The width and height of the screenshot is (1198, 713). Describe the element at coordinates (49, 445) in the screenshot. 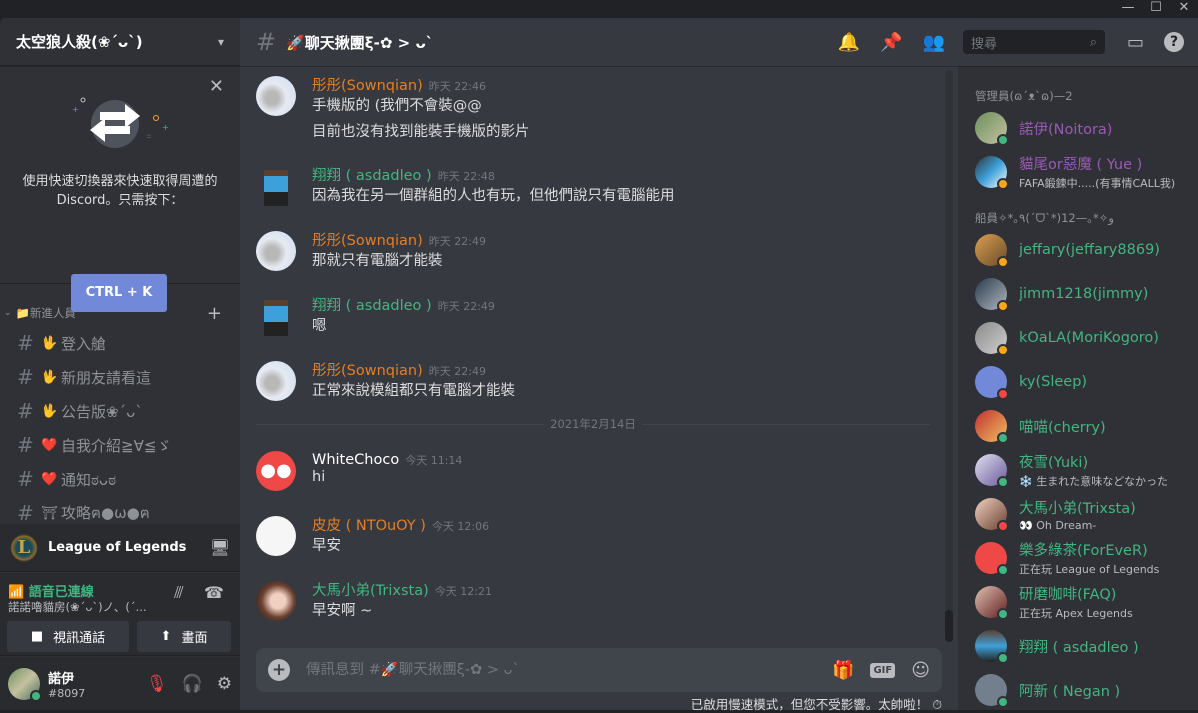

I see `channel-emoji: ❤️` at that location.